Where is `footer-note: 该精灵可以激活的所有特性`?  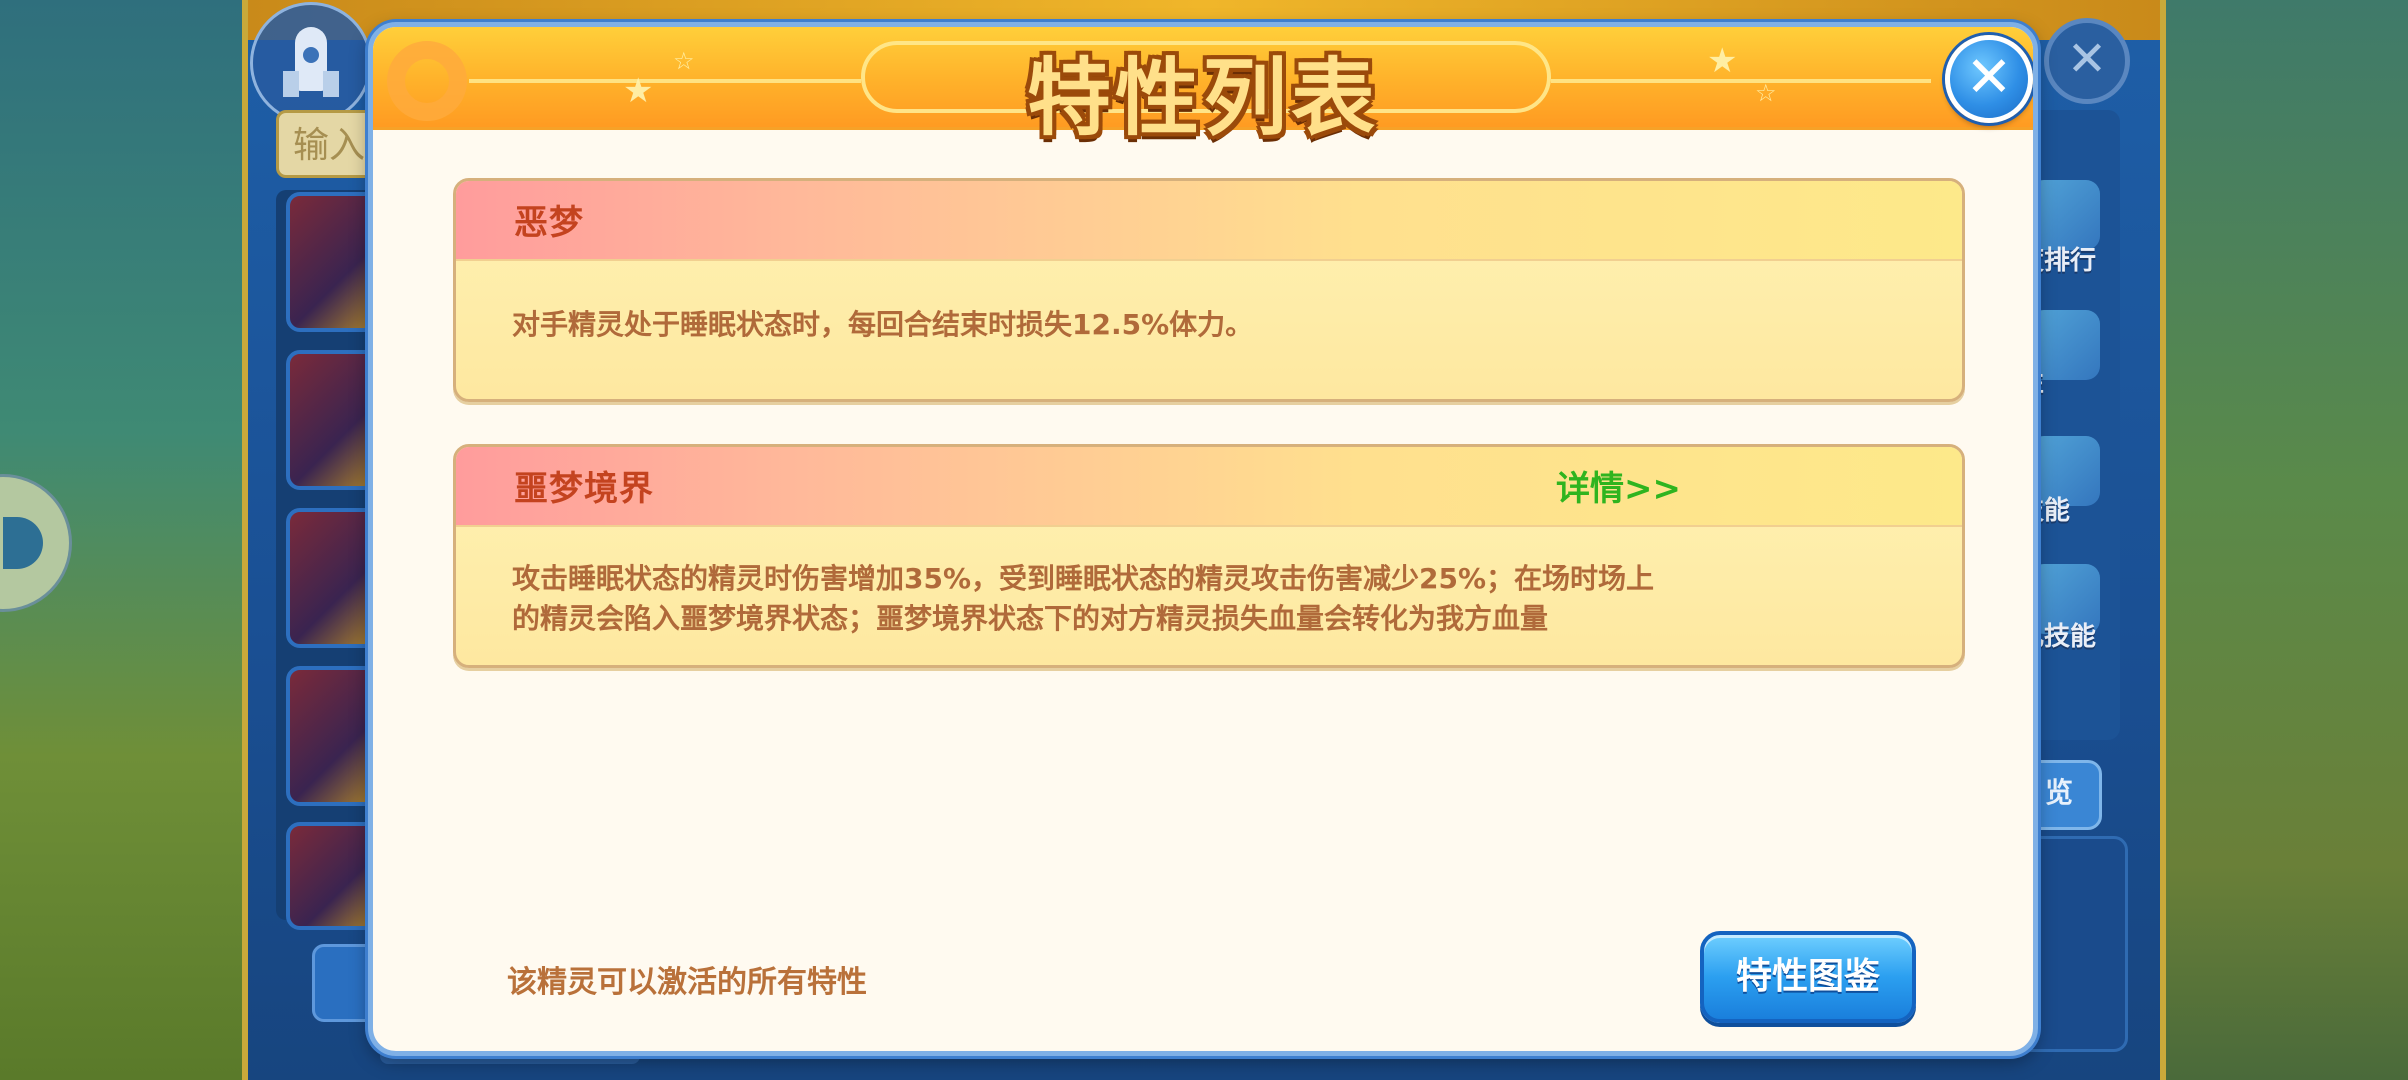 footer-note: 该精灵可以激活的所有特性 is located at coordinates (687, 982).